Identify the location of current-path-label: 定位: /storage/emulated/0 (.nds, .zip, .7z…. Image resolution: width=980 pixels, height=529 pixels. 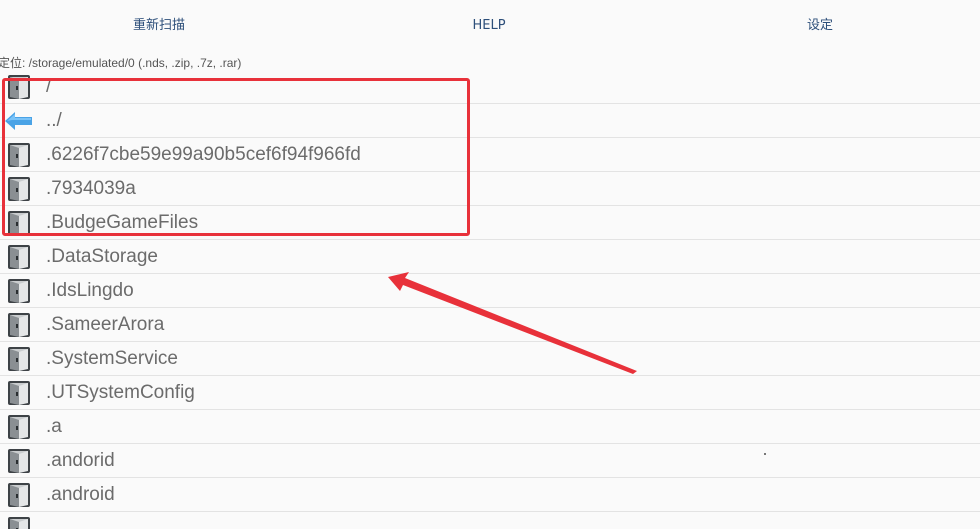
(121, 63).